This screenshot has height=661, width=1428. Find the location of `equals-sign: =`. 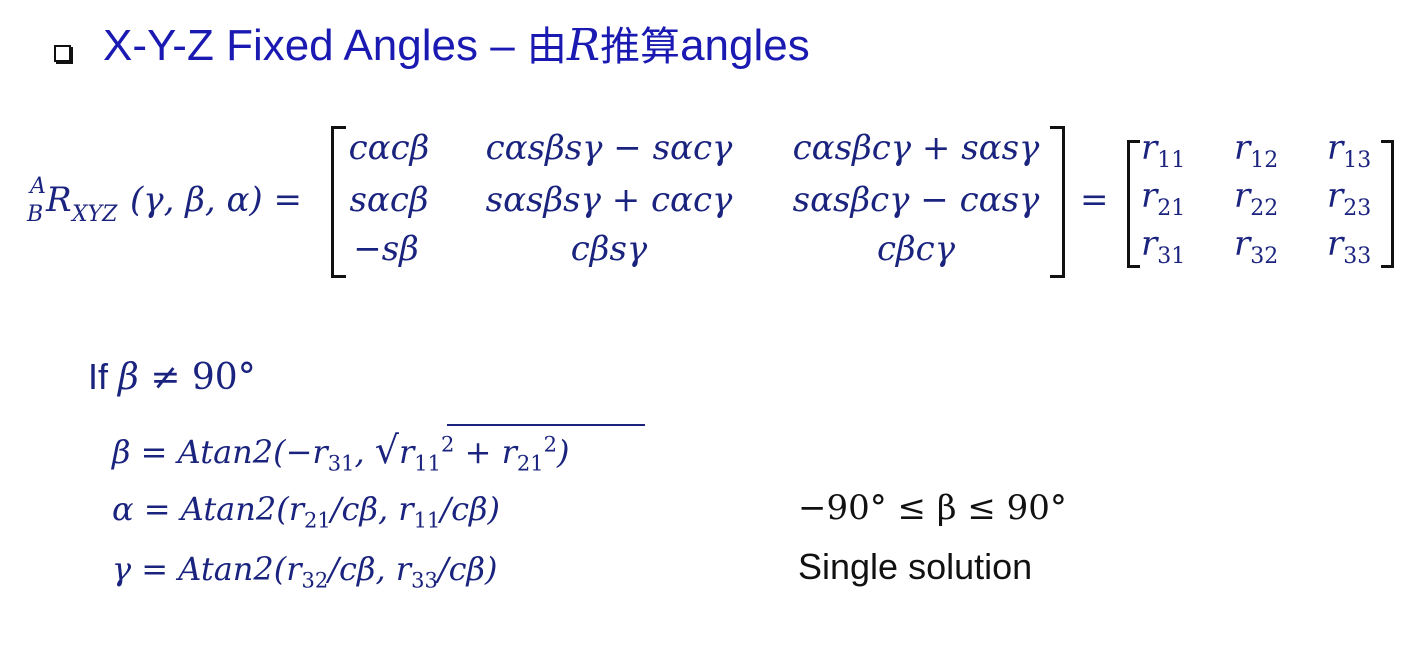

equals-sign: = is located at coordinates (1094, 200).